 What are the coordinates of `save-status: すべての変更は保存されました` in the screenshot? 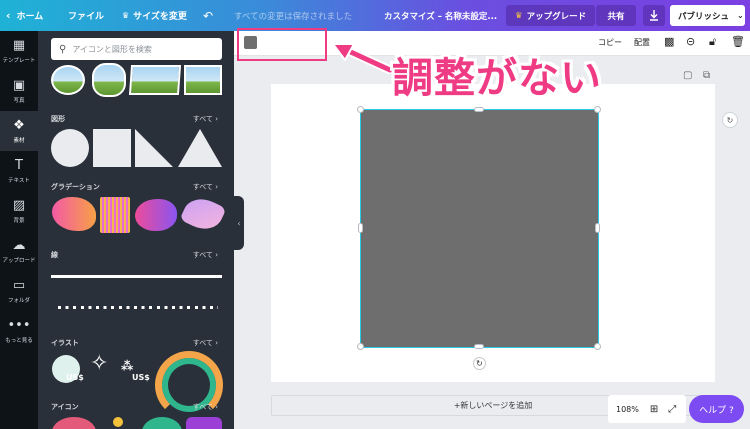 It's located at (293, 16).